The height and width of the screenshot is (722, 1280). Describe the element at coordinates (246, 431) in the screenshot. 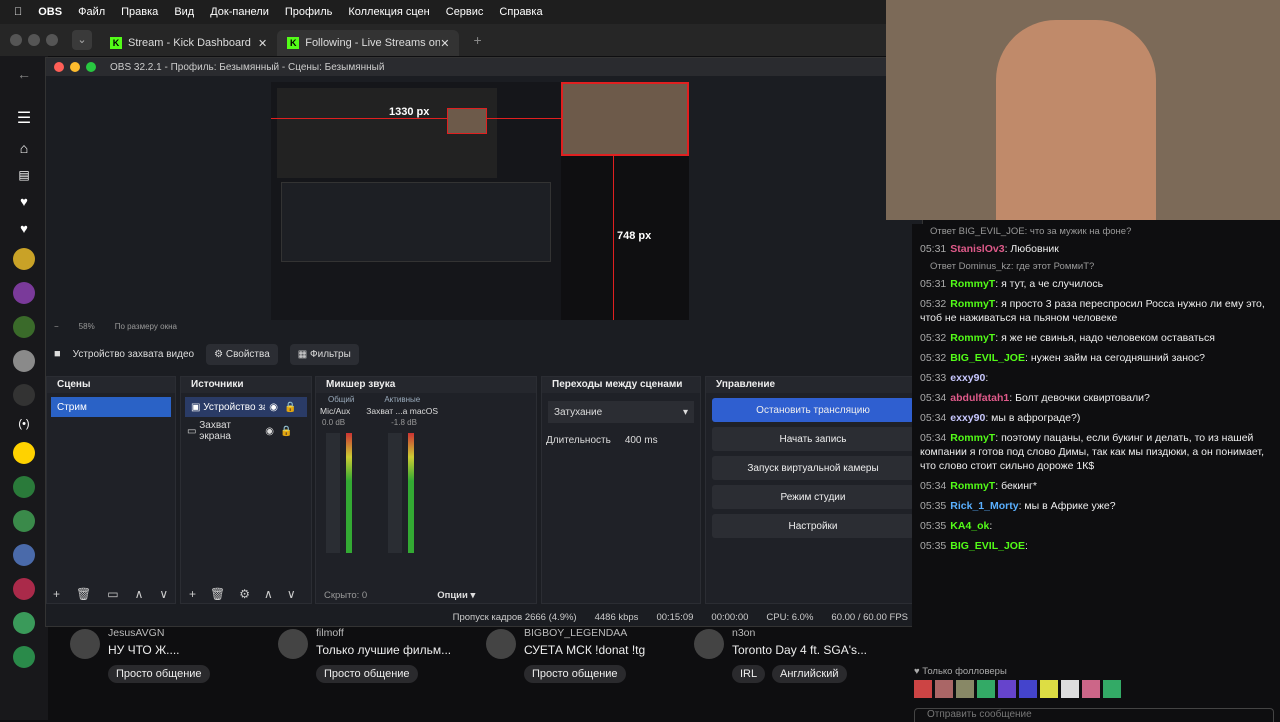

I see `source-item: ▭ Захват экрана ◉ 🔒` at that location.